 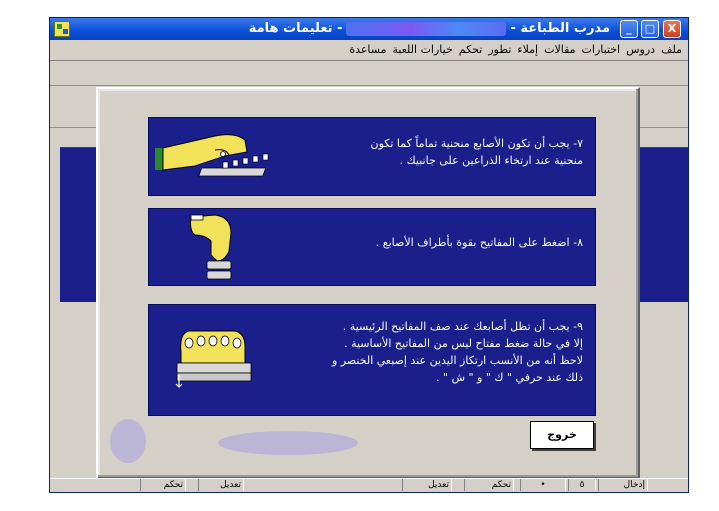 What do you see at coordinates (663, 224) in the screenshot?
I see `side-band-right` at bounding box center [663, 224].